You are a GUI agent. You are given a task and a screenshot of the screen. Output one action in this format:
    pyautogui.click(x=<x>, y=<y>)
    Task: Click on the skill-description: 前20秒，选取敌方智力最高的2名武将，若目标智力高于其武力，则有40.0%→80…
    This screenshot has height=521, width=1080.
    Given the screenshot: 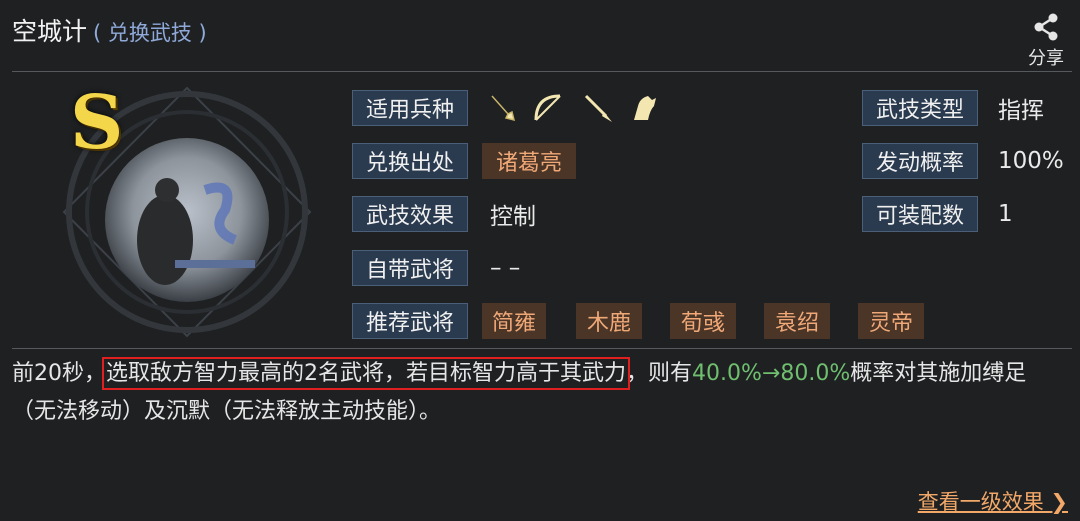 What is the action you would take?
    pyautogui.click(x=537, y=393)
    